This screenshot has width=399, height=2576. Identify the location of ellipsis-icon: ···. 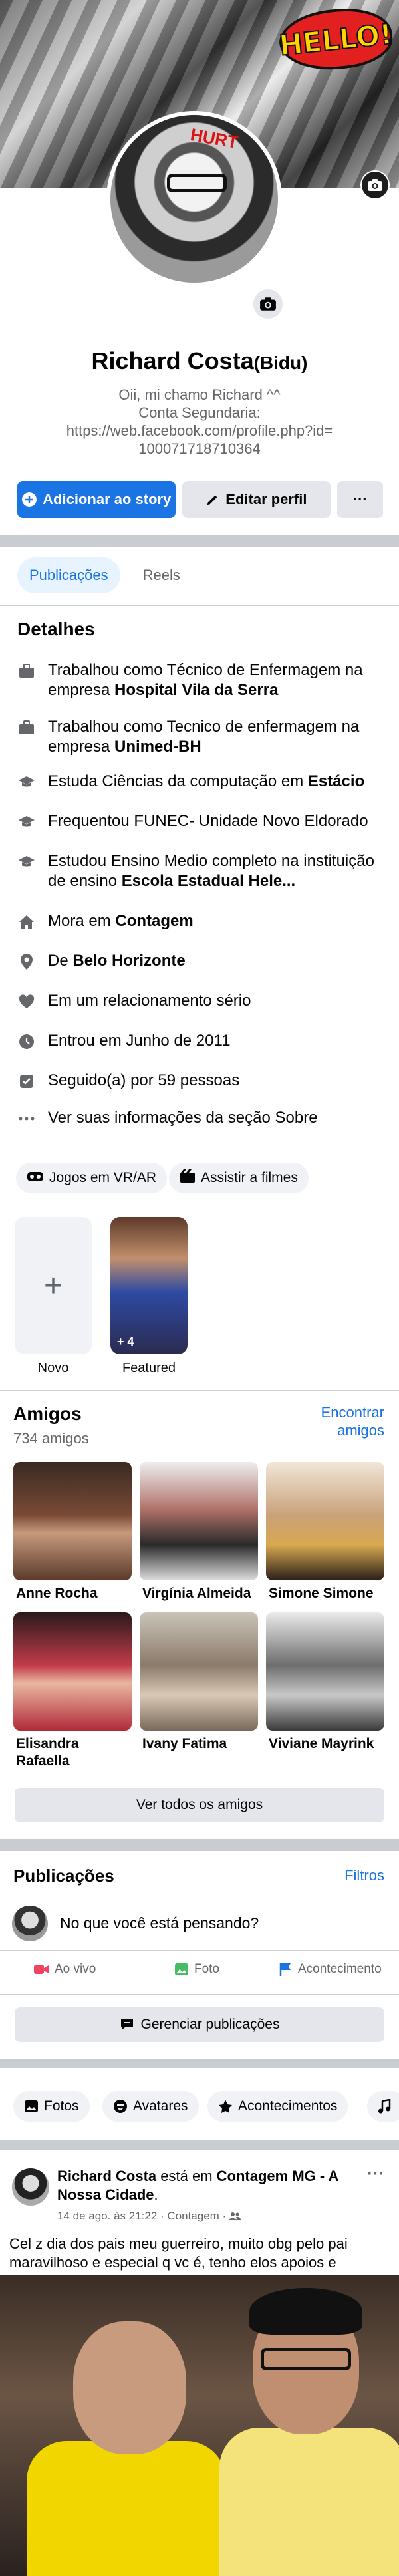
(360, 499).